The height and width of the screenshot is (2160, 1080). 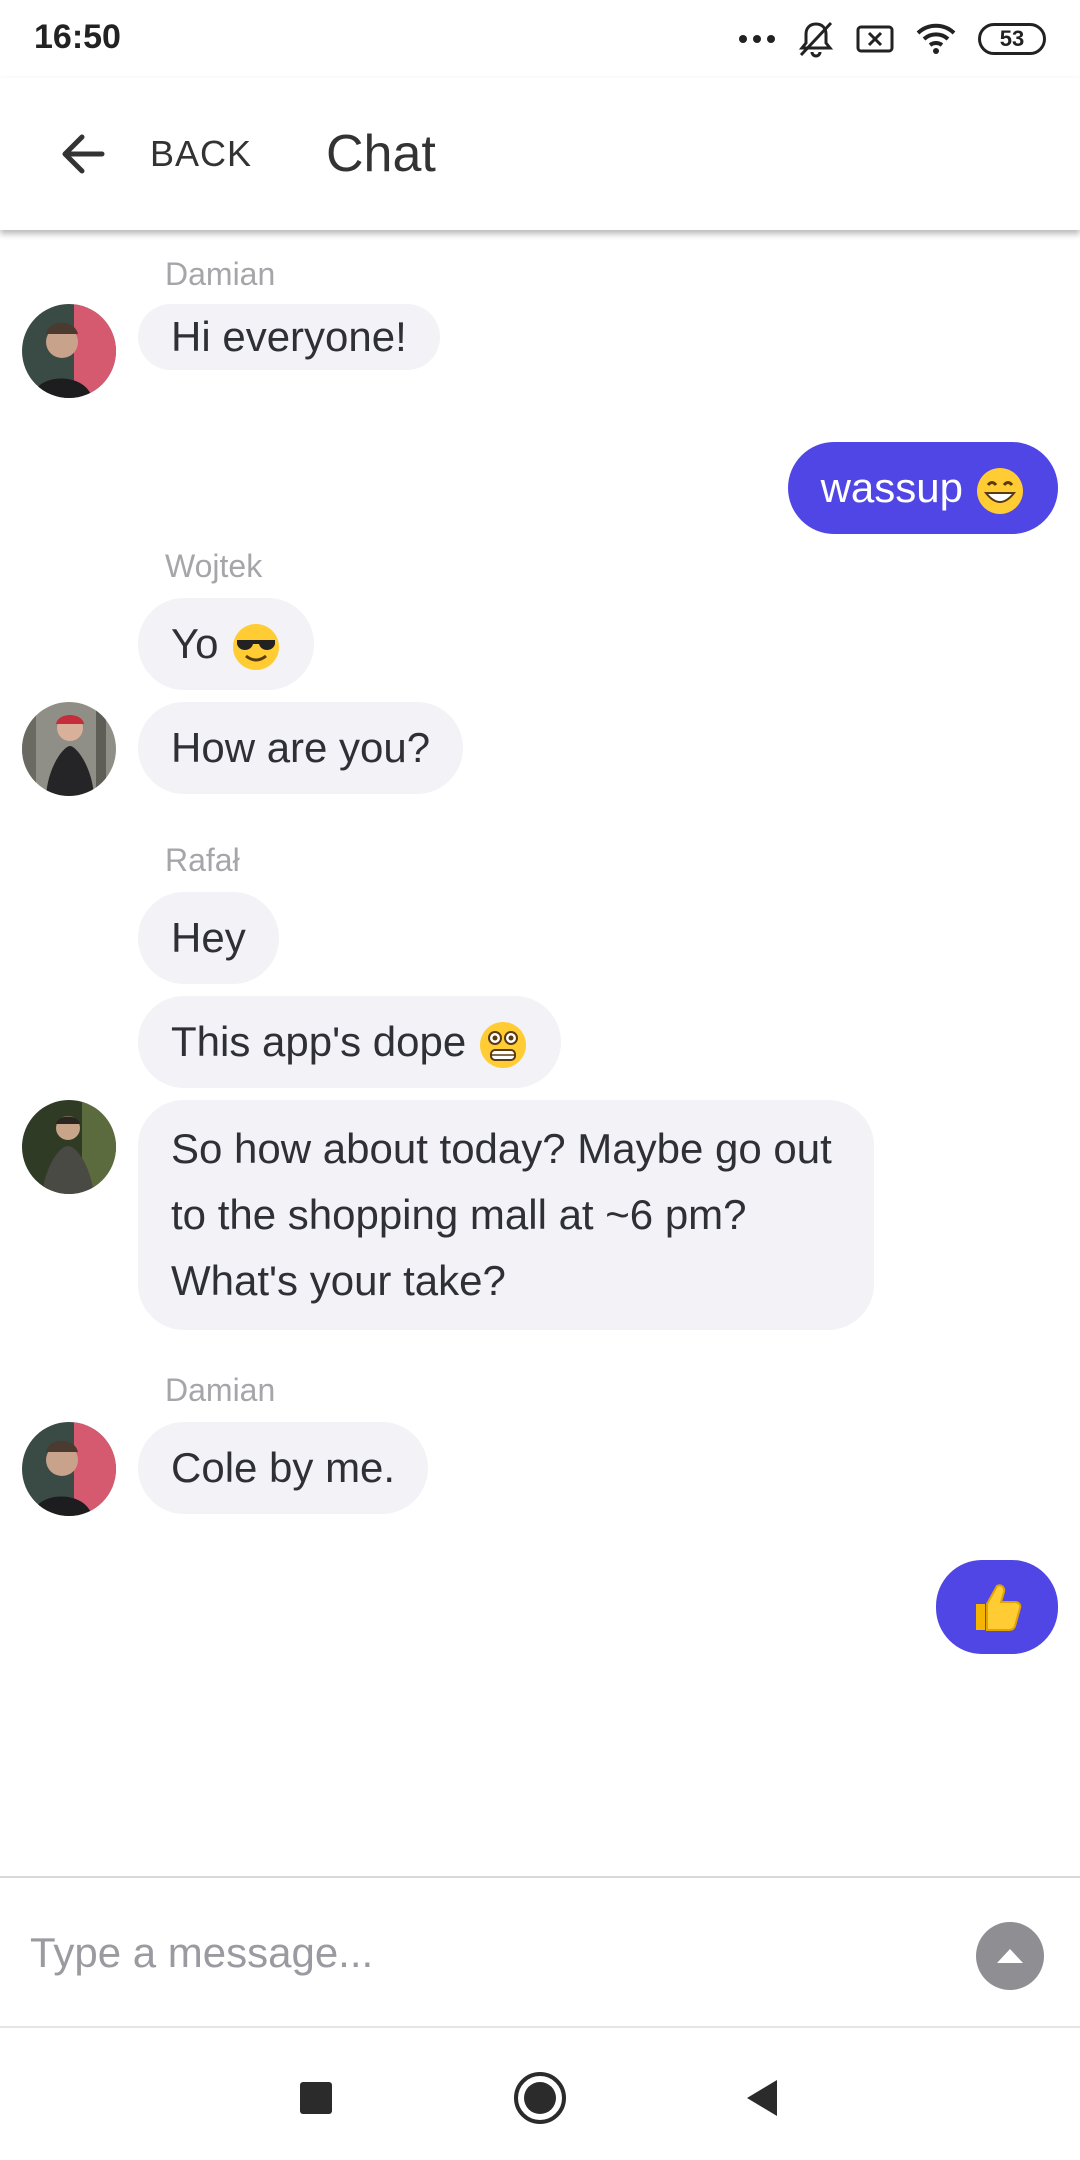 I want to click on back-label: BACK, so click(x=201, y=153).